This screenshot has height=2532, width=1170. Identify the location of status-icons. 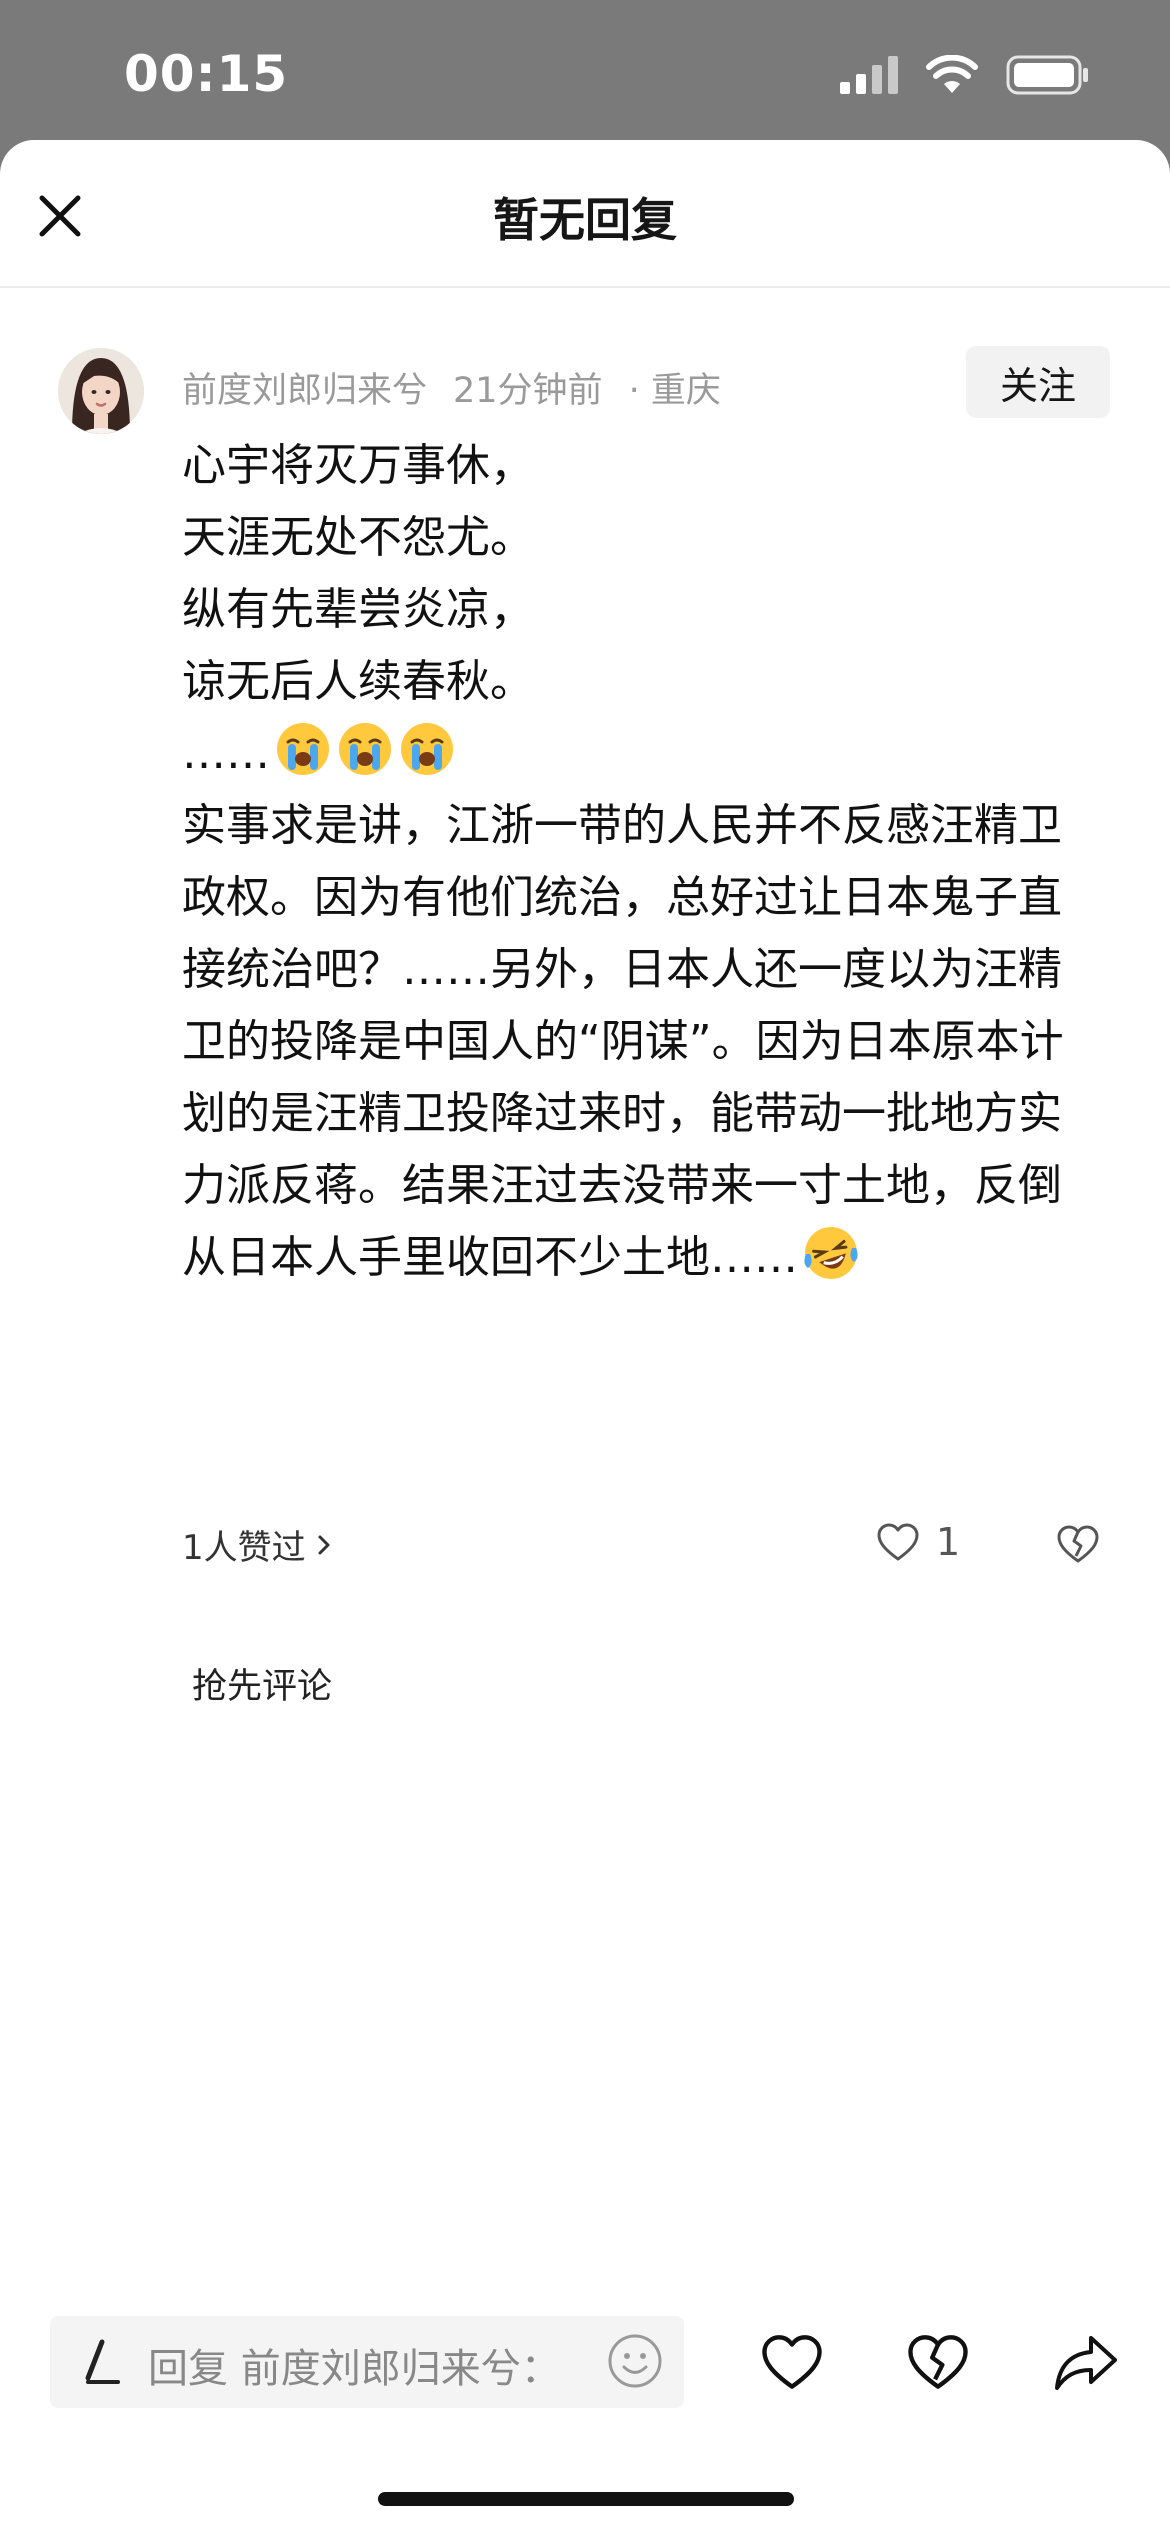
(965, 75).